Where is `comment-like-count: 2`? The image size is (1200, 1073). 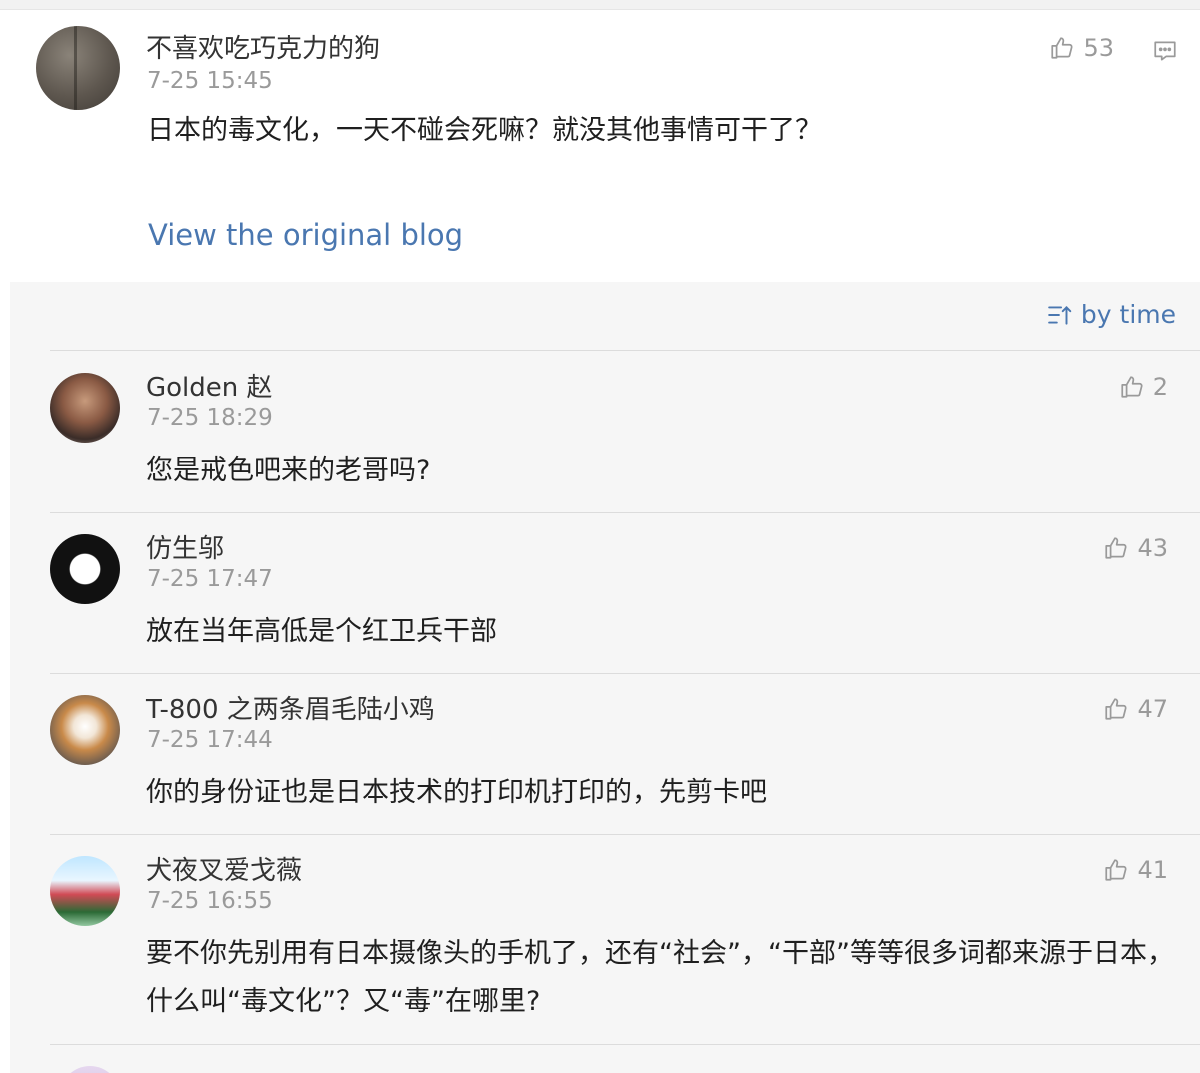
comment-like-count: 2 is located at coordinates (1160, 387).